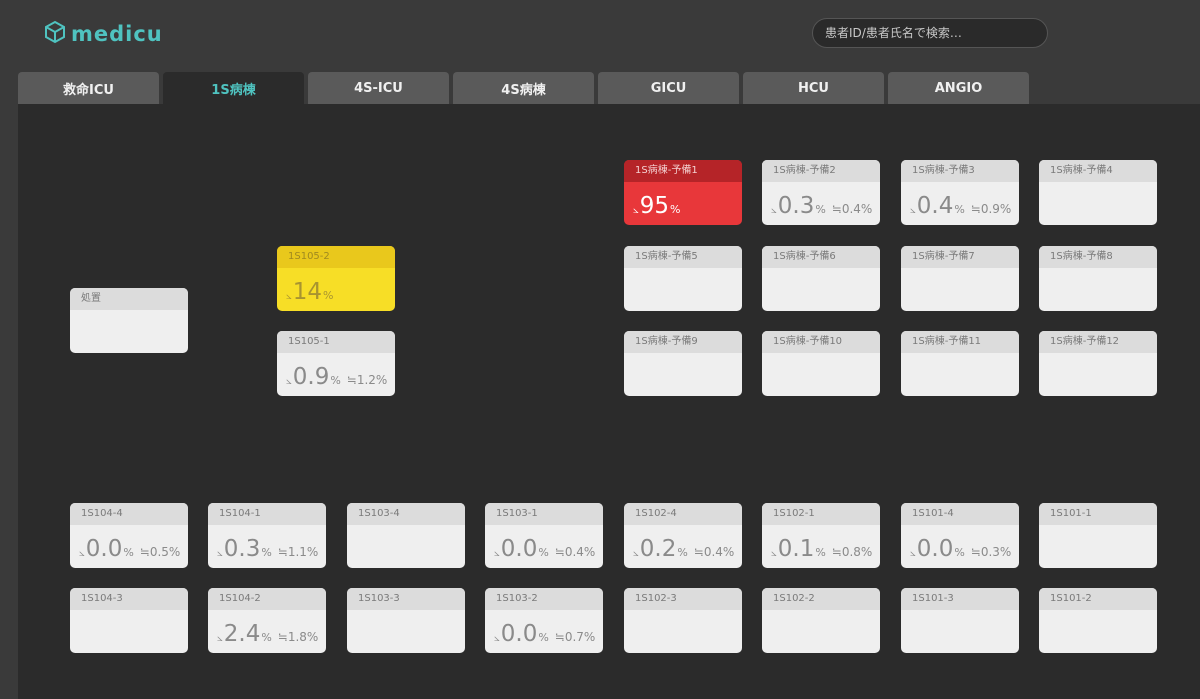 The image size is (1200, 699). What do you see at coordinates (406, 514) in the screenshot?
I see `bed-name: 1S103-4` at bounding box center [406, 514].